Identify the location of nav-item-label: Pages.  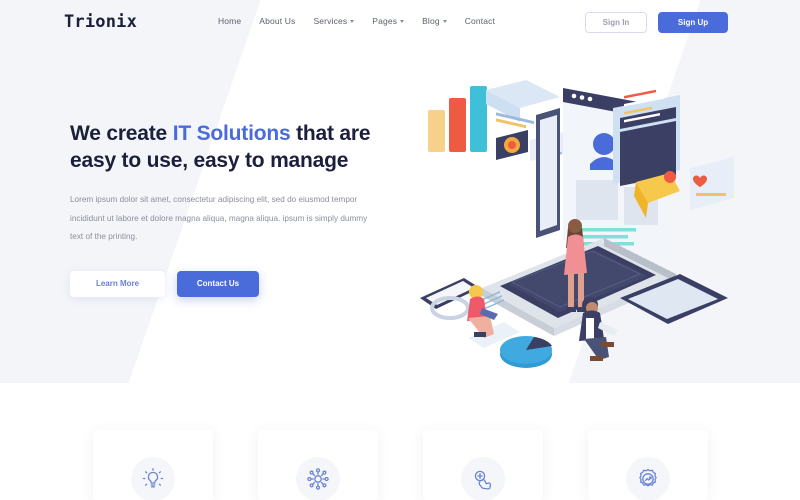
(385, 21).